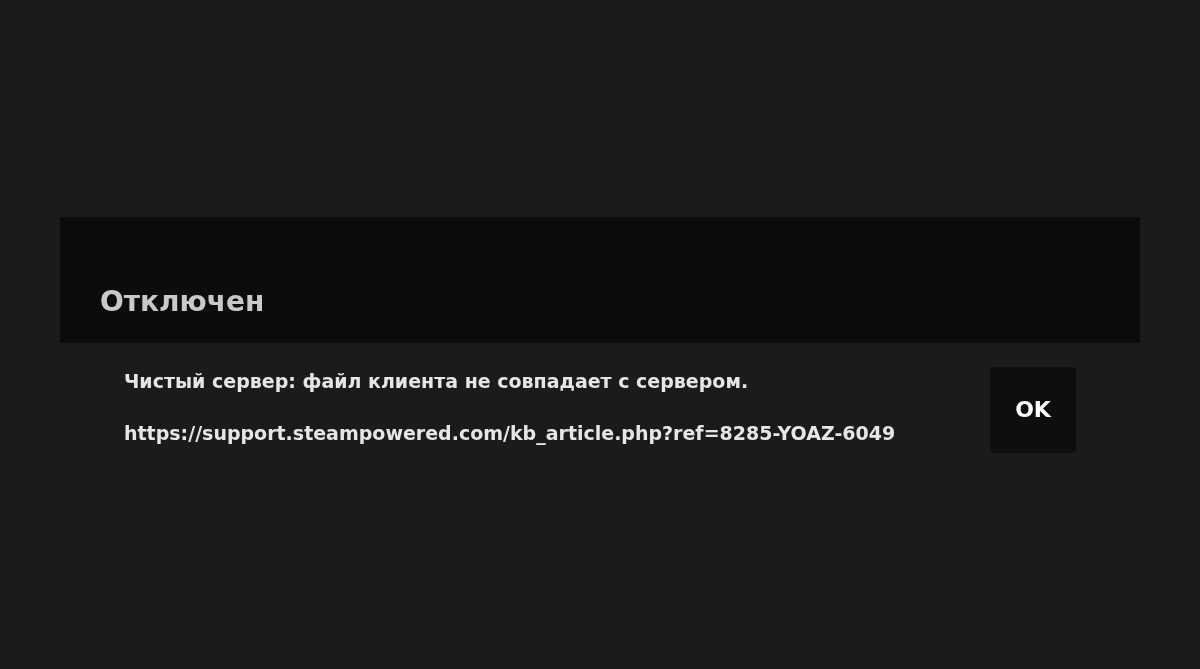 The width and height of the screenshot is (1200, 669). I want to click on dialog-title: Отключен, so click(182, 301).